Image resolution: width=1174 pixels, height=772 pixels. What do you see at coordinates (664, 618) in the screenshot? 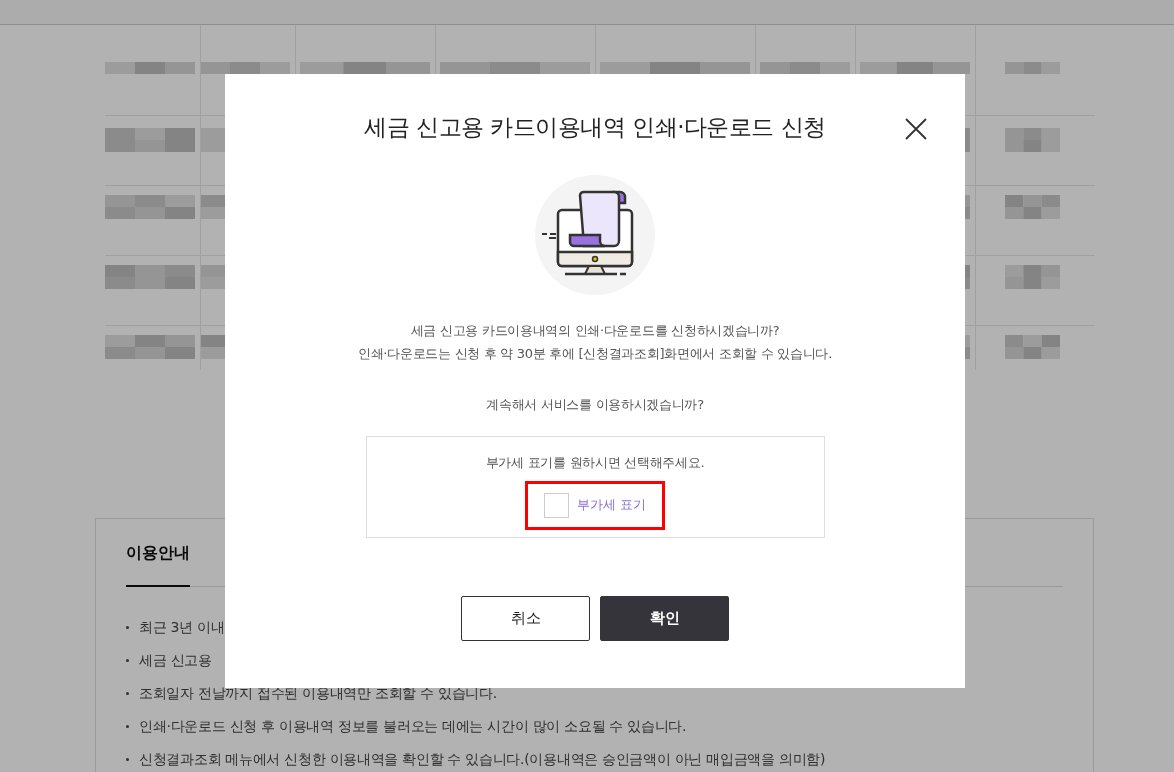
I see `confirm-button: 확인` at bounding box center [664, 618].